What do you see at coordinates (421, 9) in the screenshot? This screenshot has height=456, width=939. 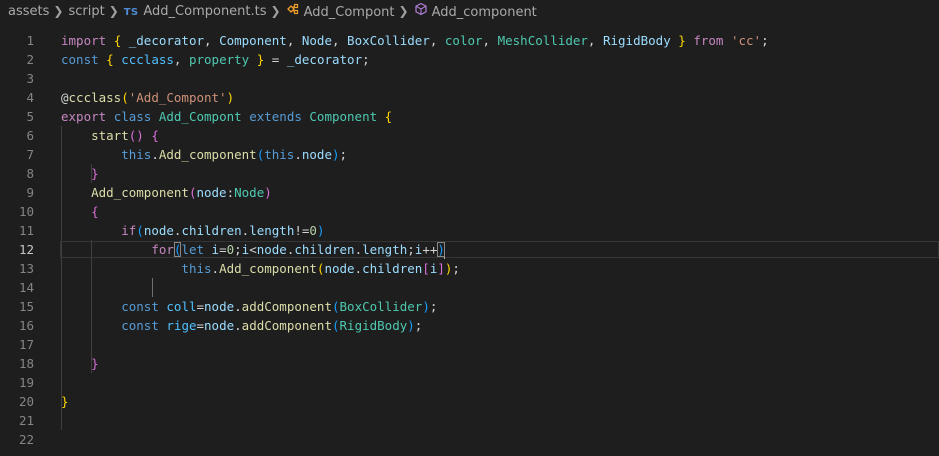 I see `method-symbol-icon` at bounding box center [421, 9].